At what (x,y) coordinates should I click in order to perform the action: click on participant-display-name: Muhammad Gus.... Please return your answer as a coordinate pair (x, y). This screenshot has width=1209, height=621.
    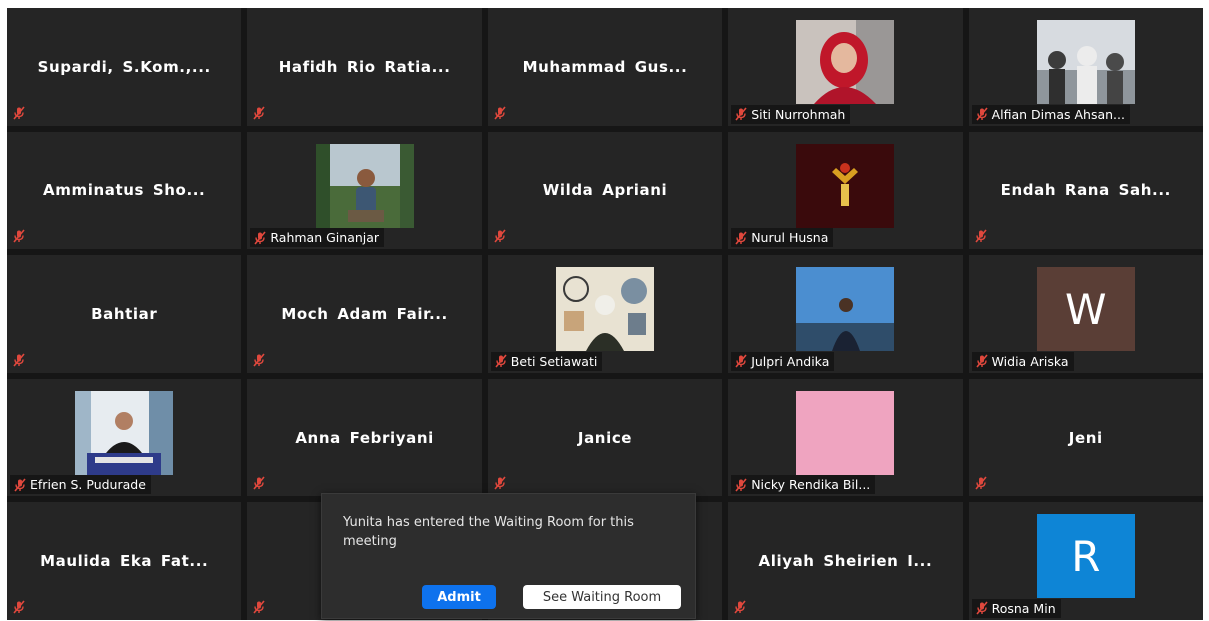
    Looking at the image, I should click on (605, 66).